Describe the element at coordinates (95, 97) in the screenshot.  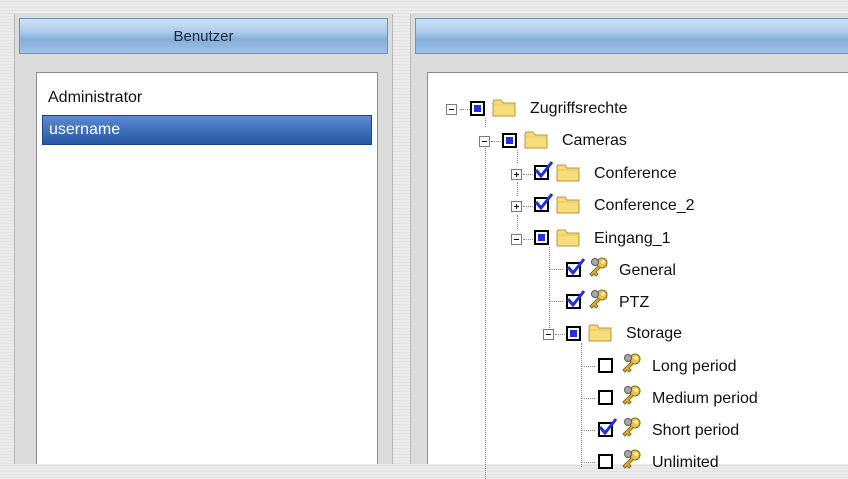
I see `user-name: Administrator` at that location.